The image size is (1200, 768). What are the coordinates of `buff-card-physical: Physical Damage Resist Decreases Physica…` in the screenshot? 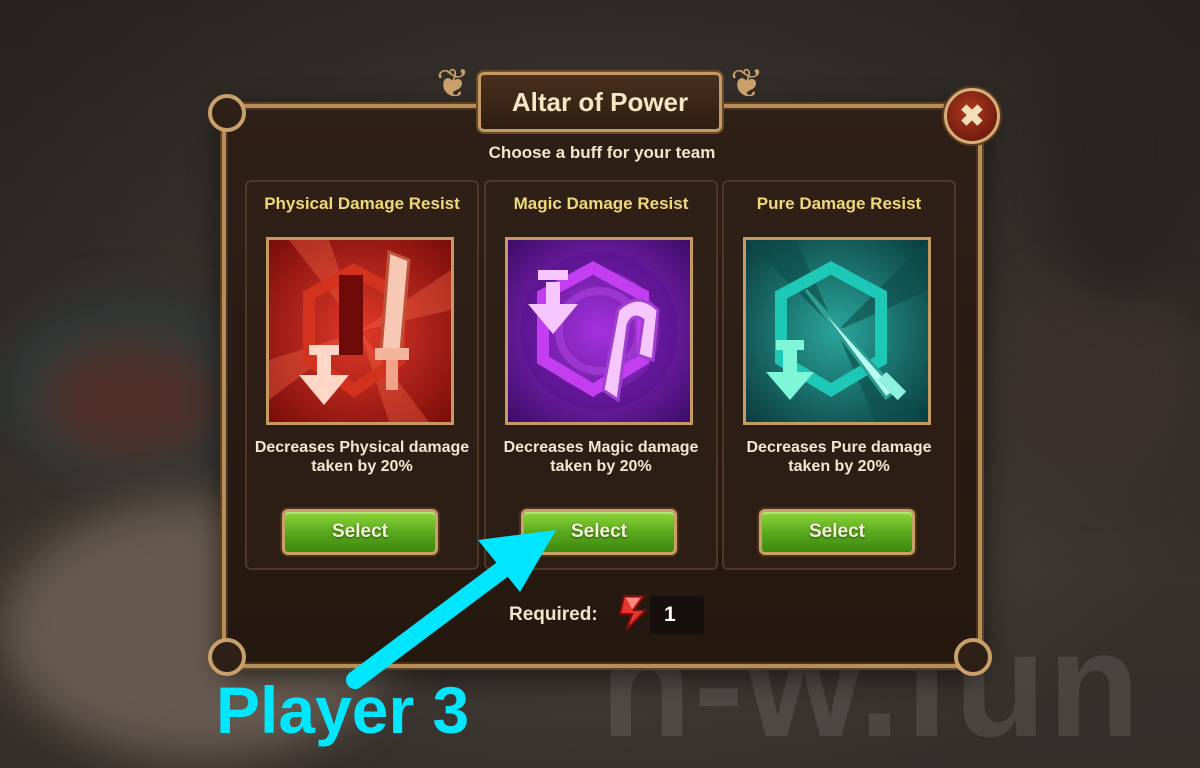 It's located at (362, 375).